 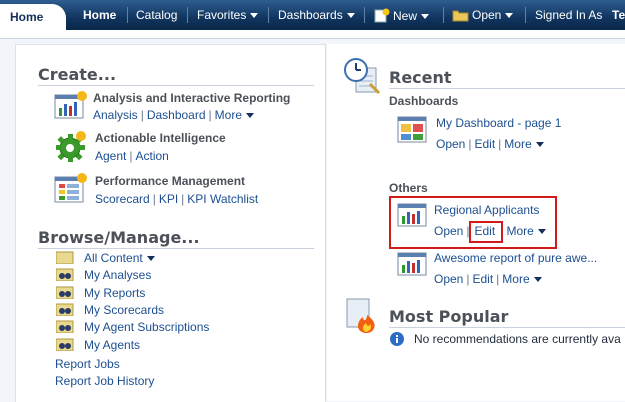 I want to click on create-more-menu: More, so click(x=234, y=115).